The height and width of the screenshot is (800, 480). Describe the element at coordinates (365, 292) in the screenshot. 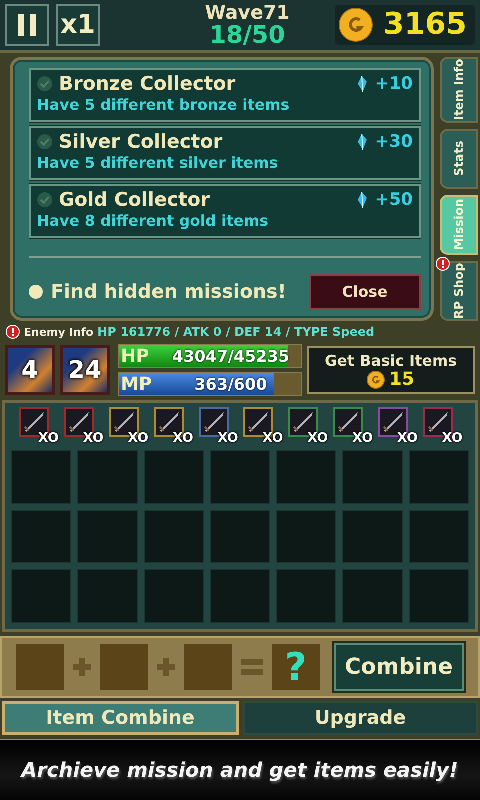

I see `close-button: Close` at that location.